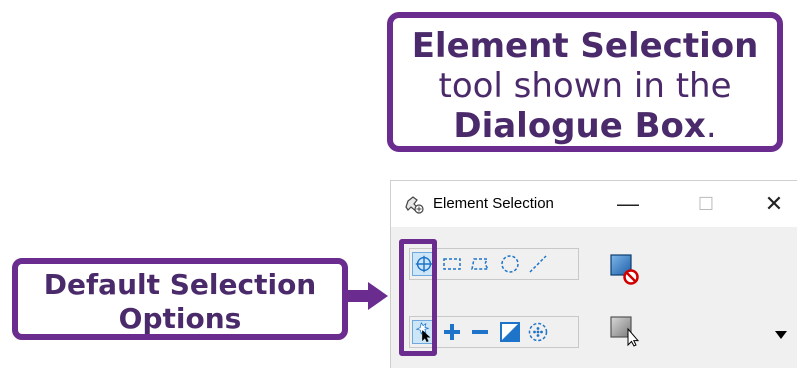 This screenshot has height=368, width=797. Describe the element at coordinates (510, 264) in the screenshot. I see `circle-method-icon` at that location.